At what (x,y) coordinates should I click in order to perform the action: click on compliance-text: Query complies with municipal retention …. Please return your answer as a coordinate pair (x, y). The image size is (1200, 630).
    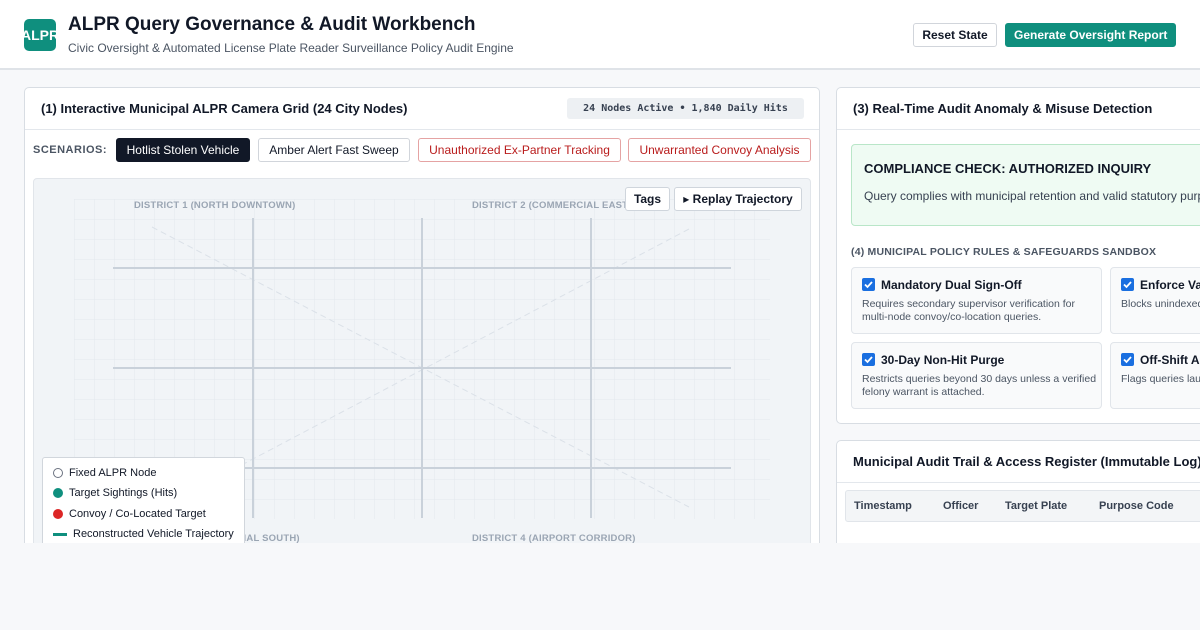
    Looking at the image, I should click on (1032, 196).